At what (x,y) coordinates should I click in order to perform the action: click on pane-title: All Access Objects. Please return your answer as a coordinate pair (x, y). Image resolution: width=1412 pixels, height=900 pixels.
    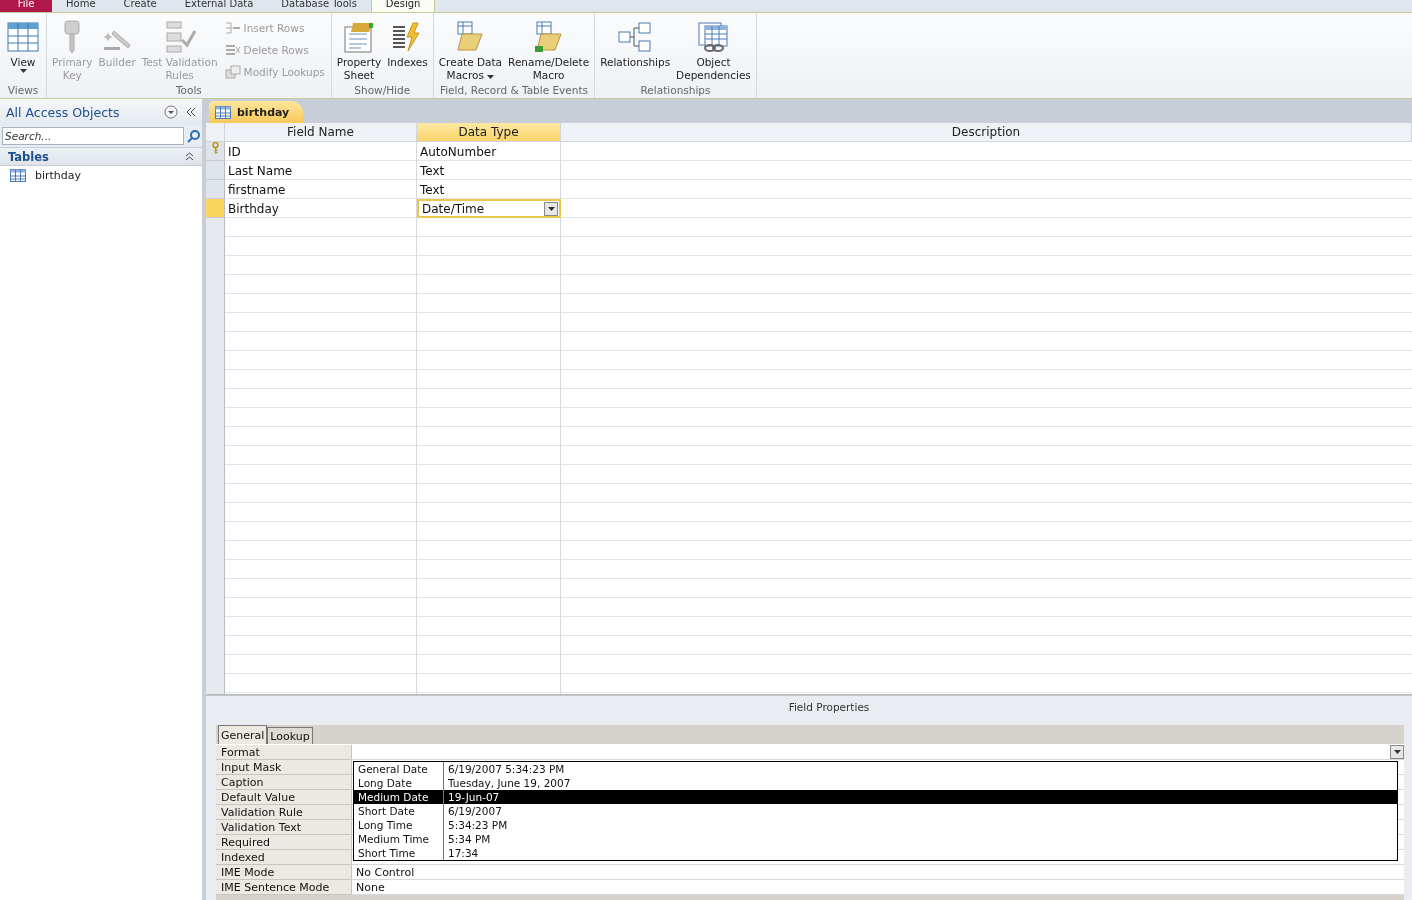
    Looking at the image, I should click on (63, 112).